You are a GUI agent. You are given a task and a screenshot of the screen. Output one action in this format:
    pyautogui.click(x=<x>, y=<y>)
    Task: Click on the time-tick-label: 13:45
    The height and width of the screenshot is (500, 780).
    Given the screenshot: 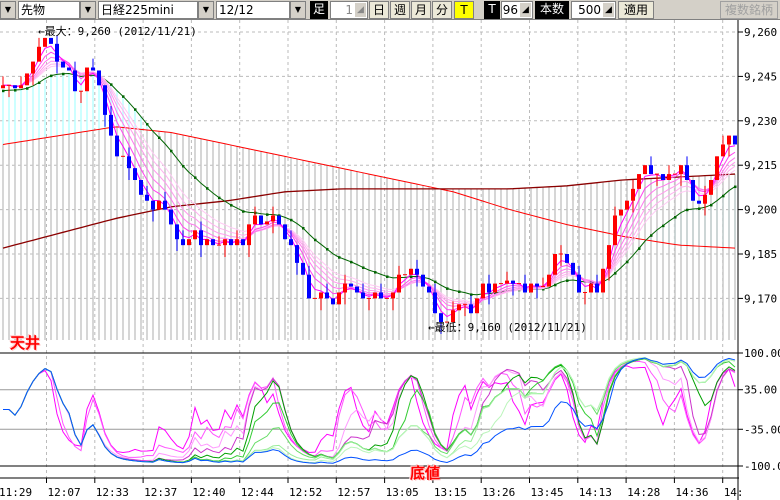 What is the action you would take?
    pyautogui.click(x=547, y=492)
    